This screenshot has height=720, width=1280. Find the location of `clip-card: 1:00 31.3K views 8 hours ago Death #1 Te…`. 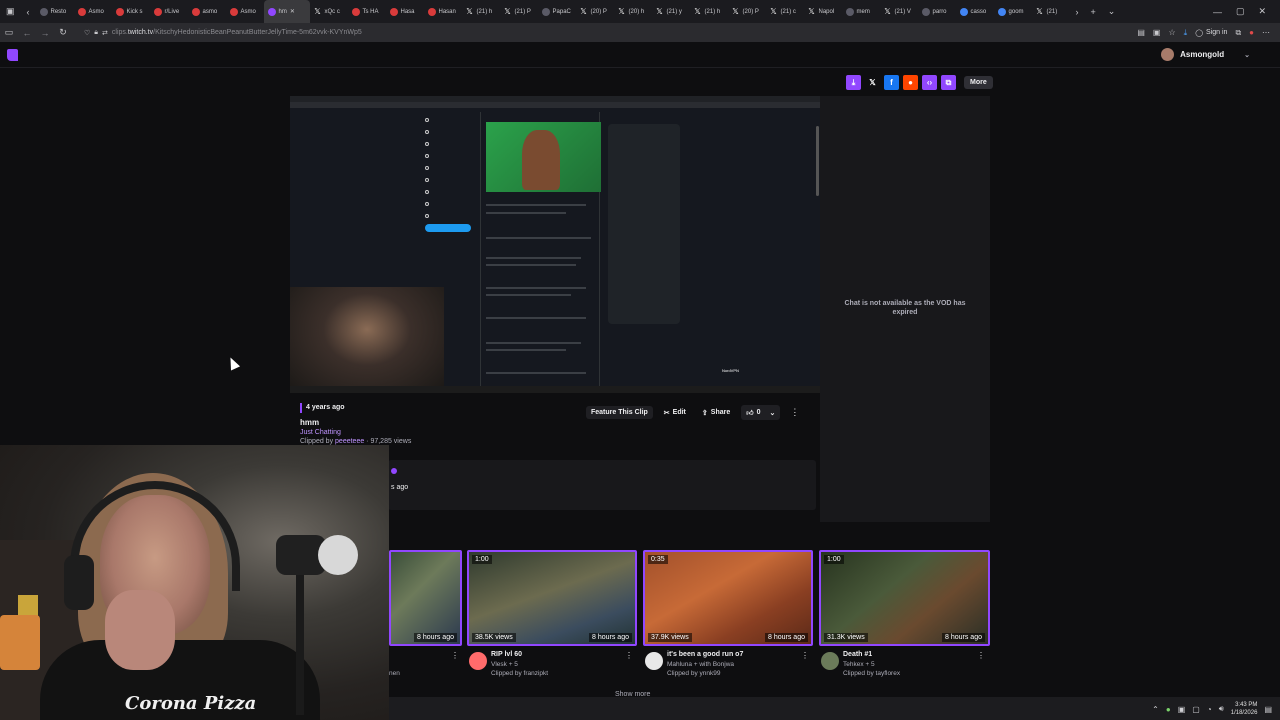

clip-card: 1:00 31.3K views 8 hours ago Death #1 Te… is located at coordinates (905, 615).